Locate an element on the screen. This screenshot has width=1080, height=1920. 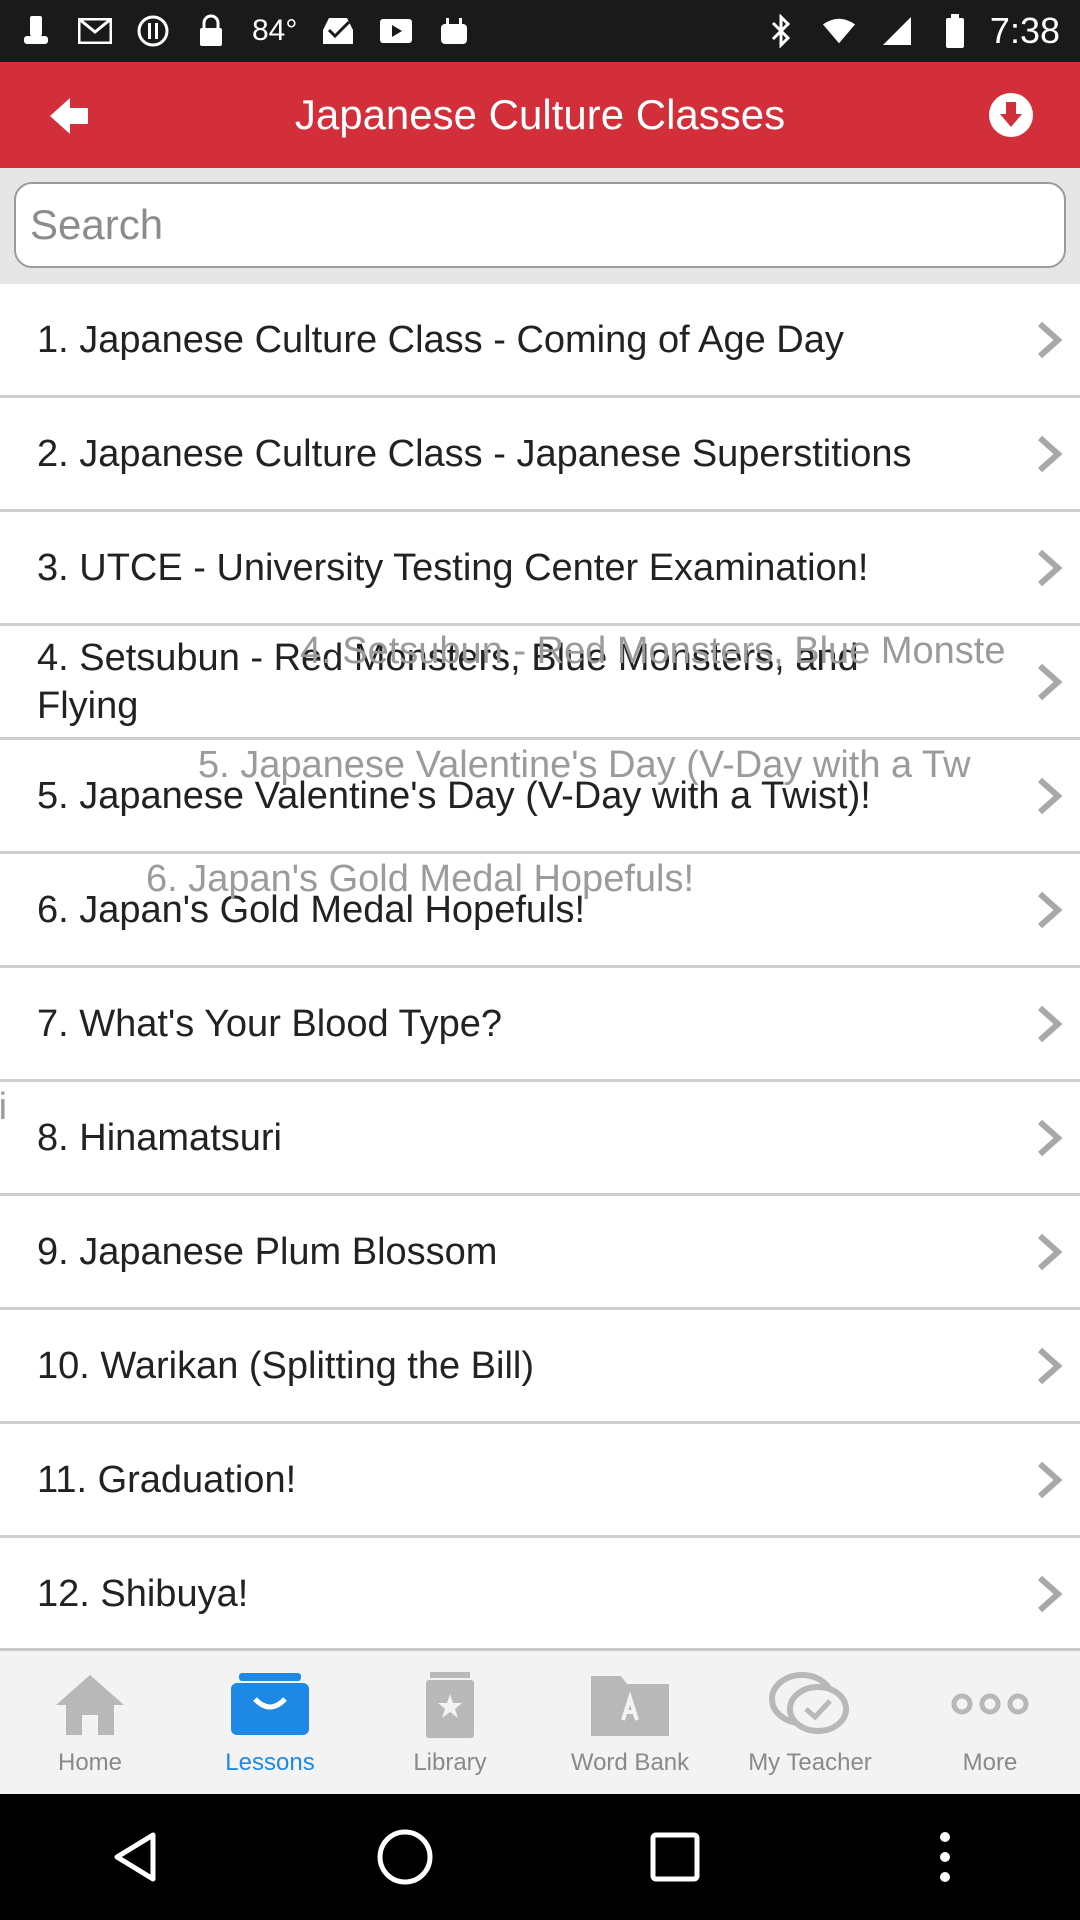
nav-back-icon is located at coordinates (135, 1857).